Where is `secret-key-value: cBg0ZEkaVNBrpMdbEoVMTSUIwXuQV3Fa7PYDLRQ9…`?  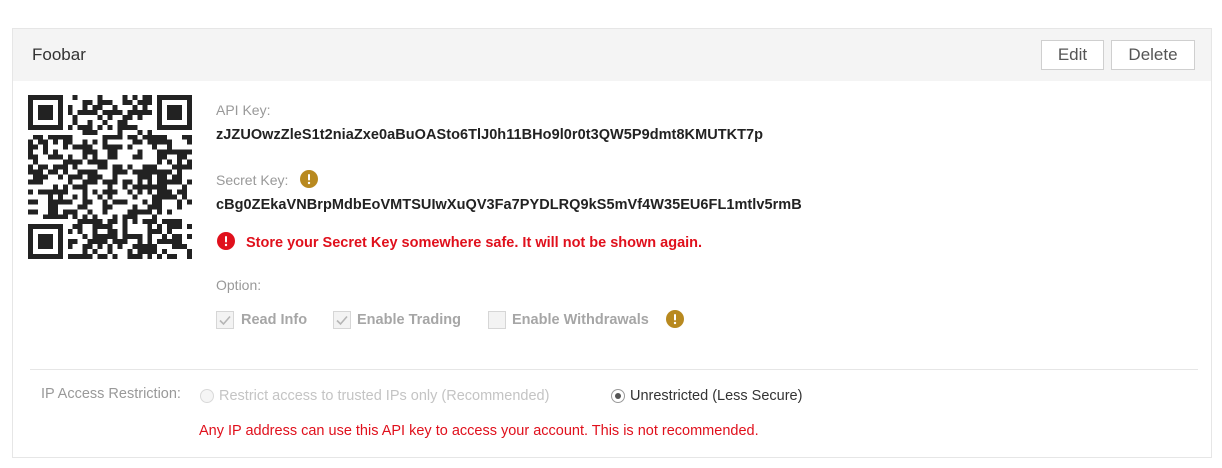
secret-key-value: cBg0ZEkaVNBrpMdbEoVMTSUIwXuQV3Fa7PYDLRQ9… is located at coordinates (509, 205).